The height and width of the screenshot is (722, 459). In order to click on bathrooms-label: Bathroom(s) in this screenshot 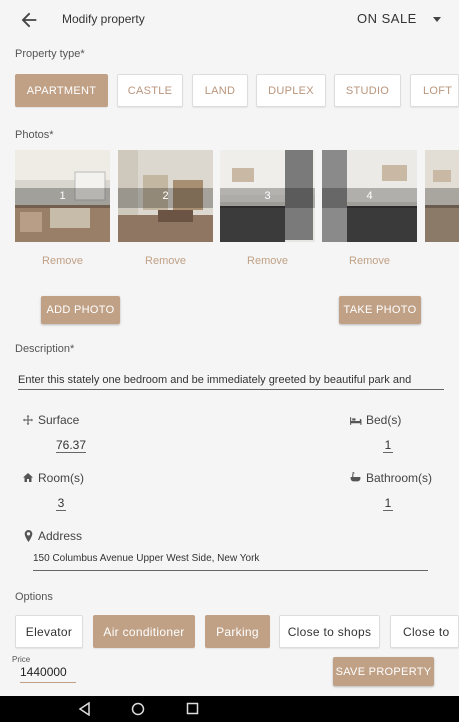, I will do `click(399, 478)`.